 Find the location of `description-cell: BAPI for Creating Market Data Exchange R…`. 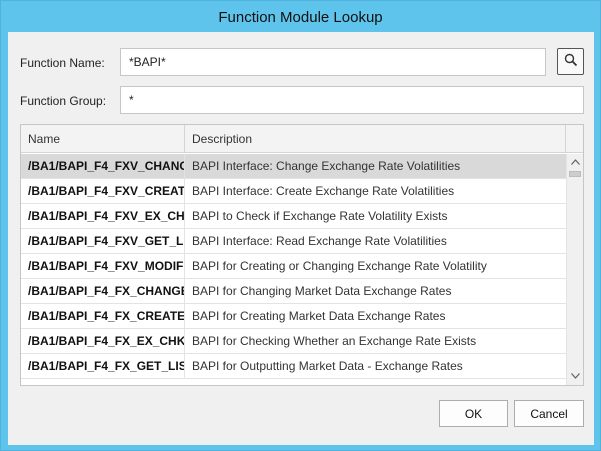

description-cell: BAPI for Creating Market Data Exchange R… is located at coordinates (319, 316).